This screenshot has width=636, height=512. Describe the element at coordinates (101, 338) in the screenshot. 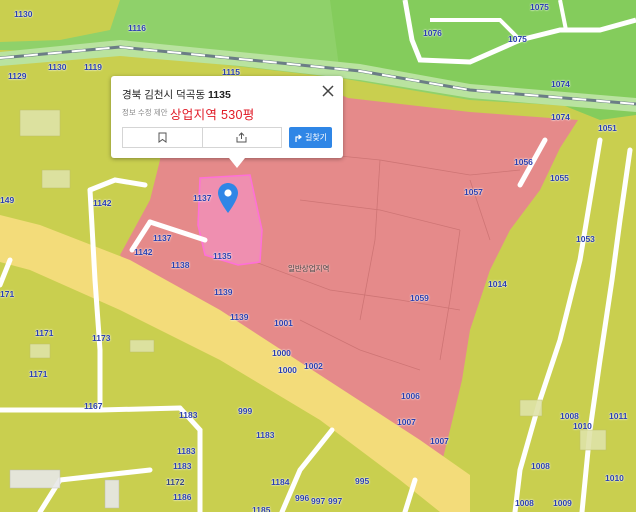

I see `lot-label: 1173` at that location.